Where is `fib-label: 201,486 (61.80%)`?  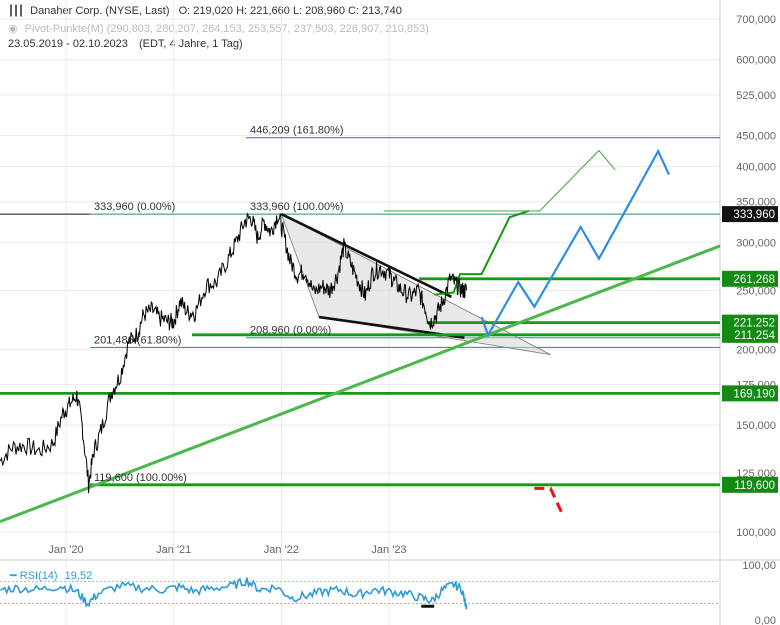 fib-label: 201,486 (61.80%) is located at coordinates (137, 340).